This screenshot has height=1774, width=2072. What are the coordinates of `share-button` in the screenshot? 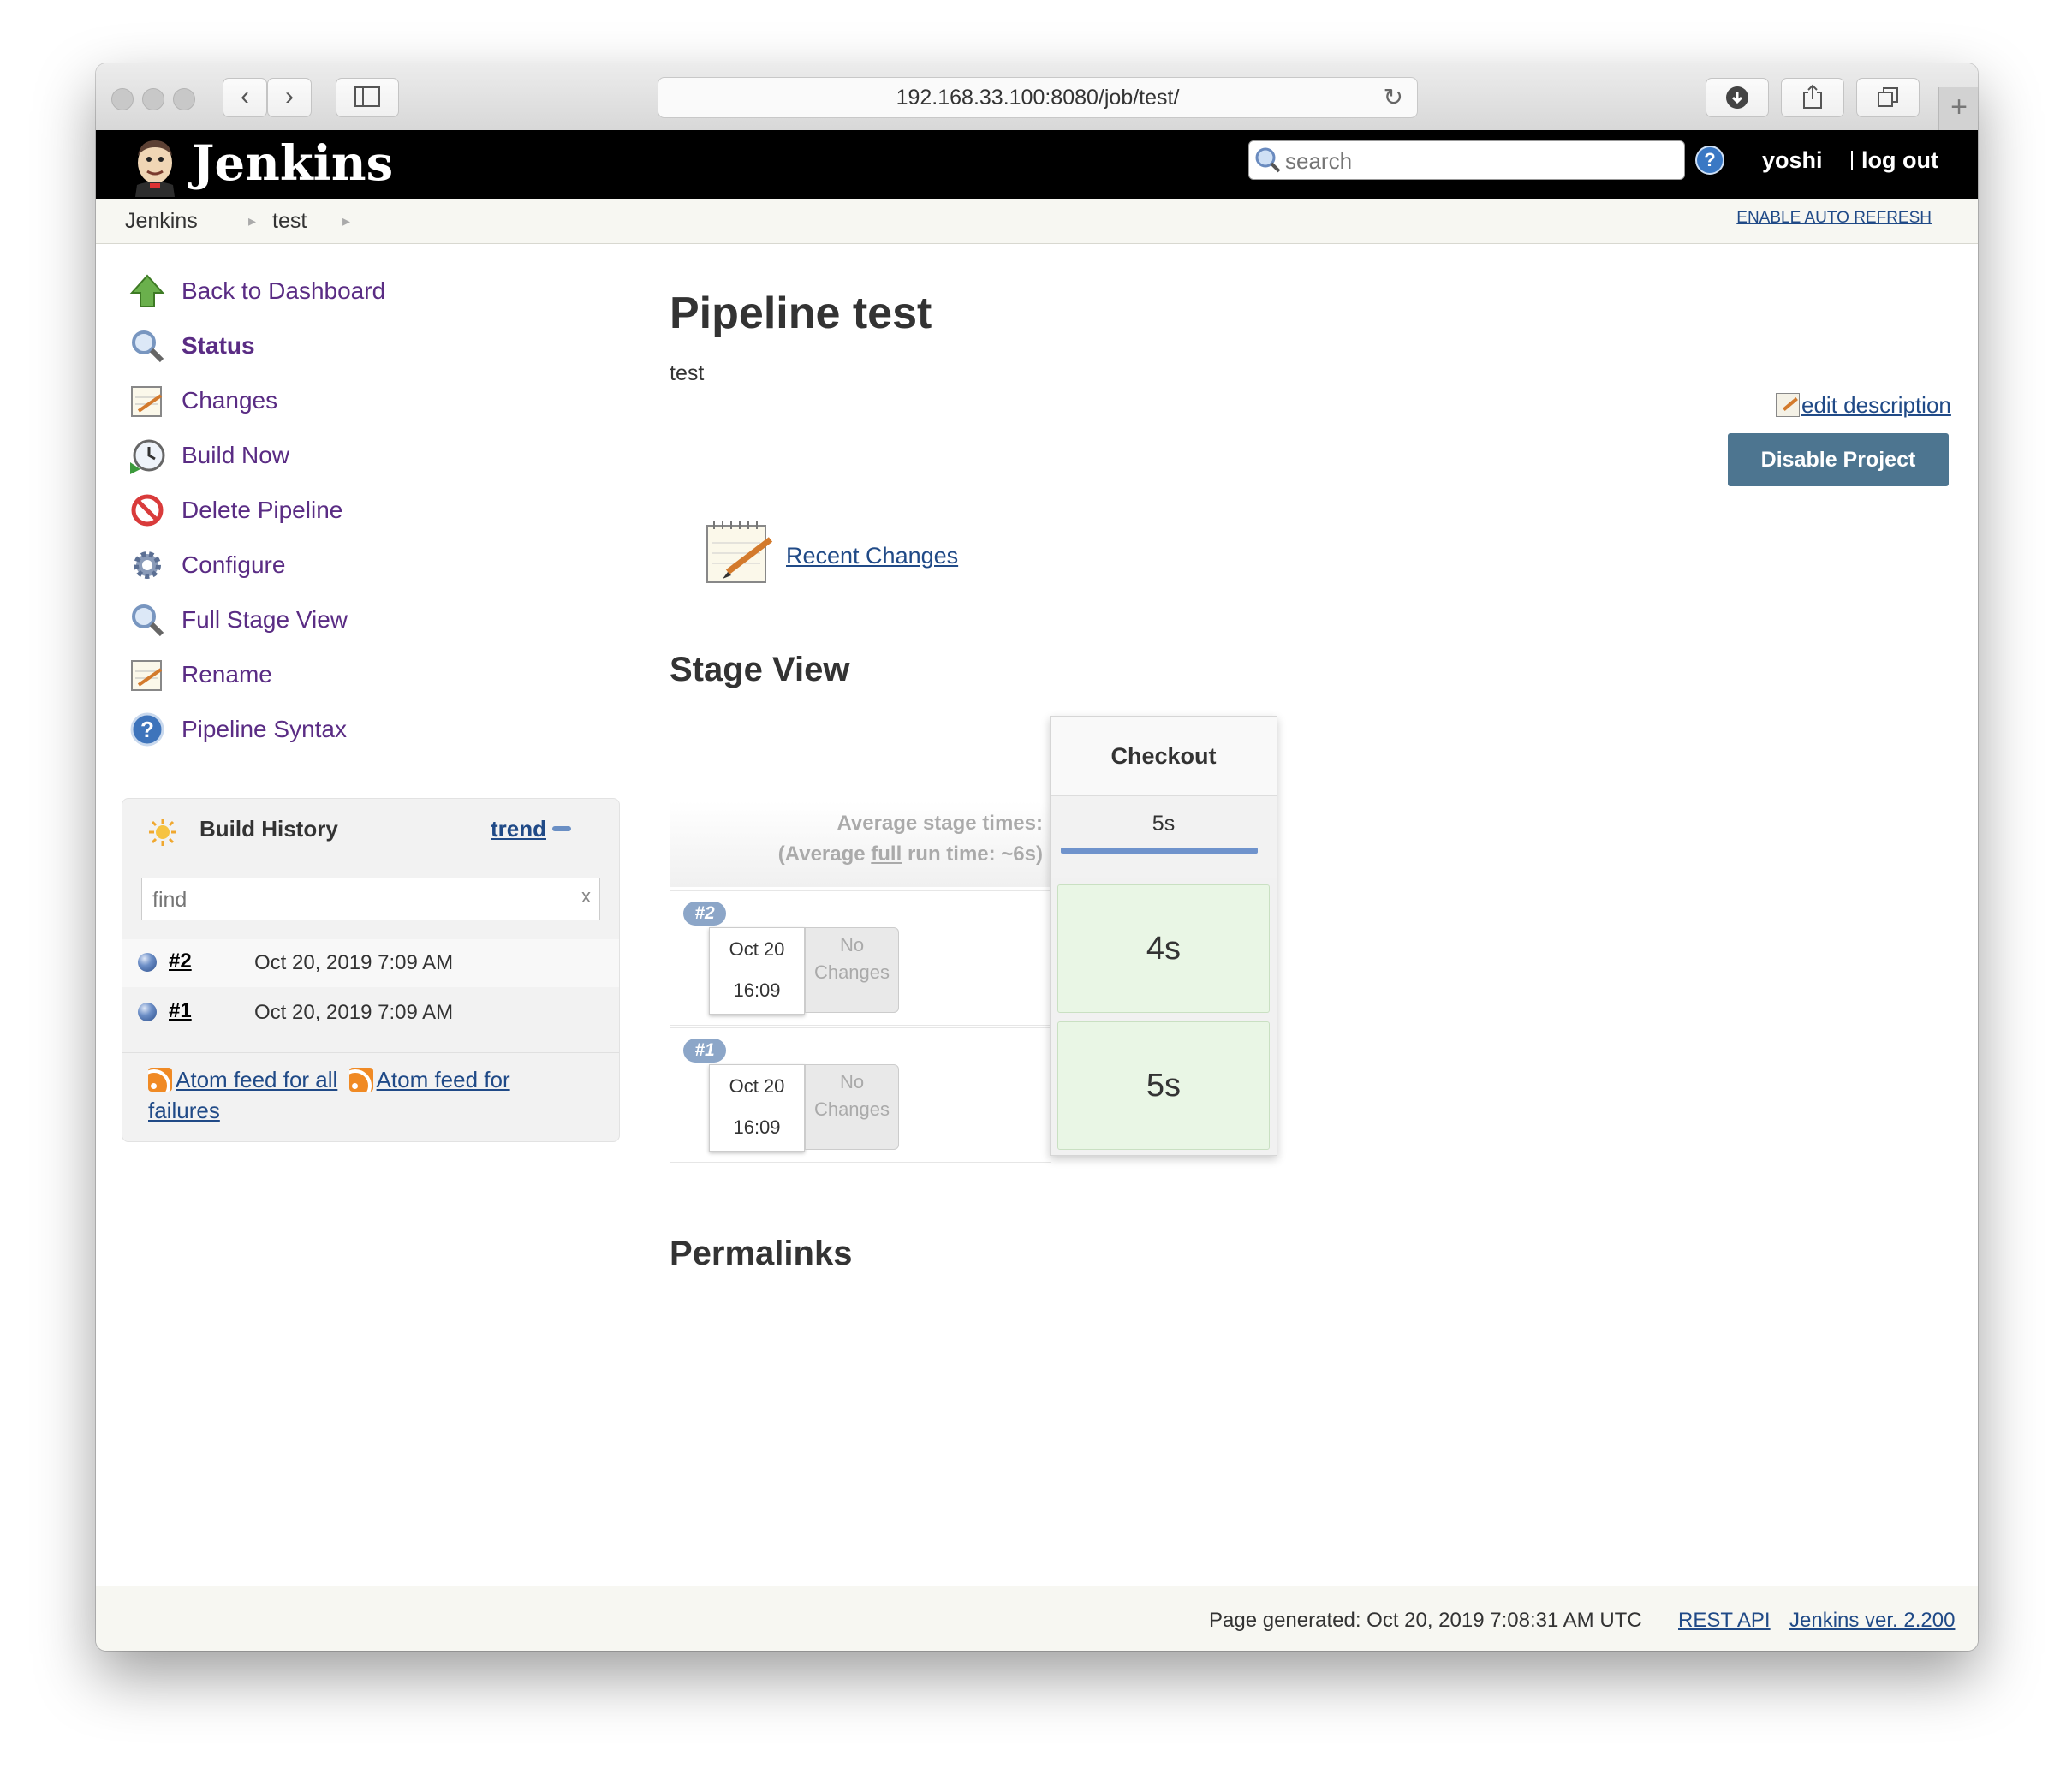 It's located at (1812, 97).